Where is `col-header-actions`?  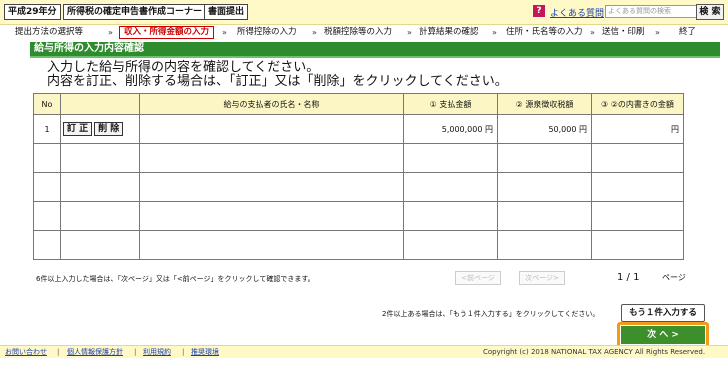 col-header-actions is located at coordinates (100, 104).